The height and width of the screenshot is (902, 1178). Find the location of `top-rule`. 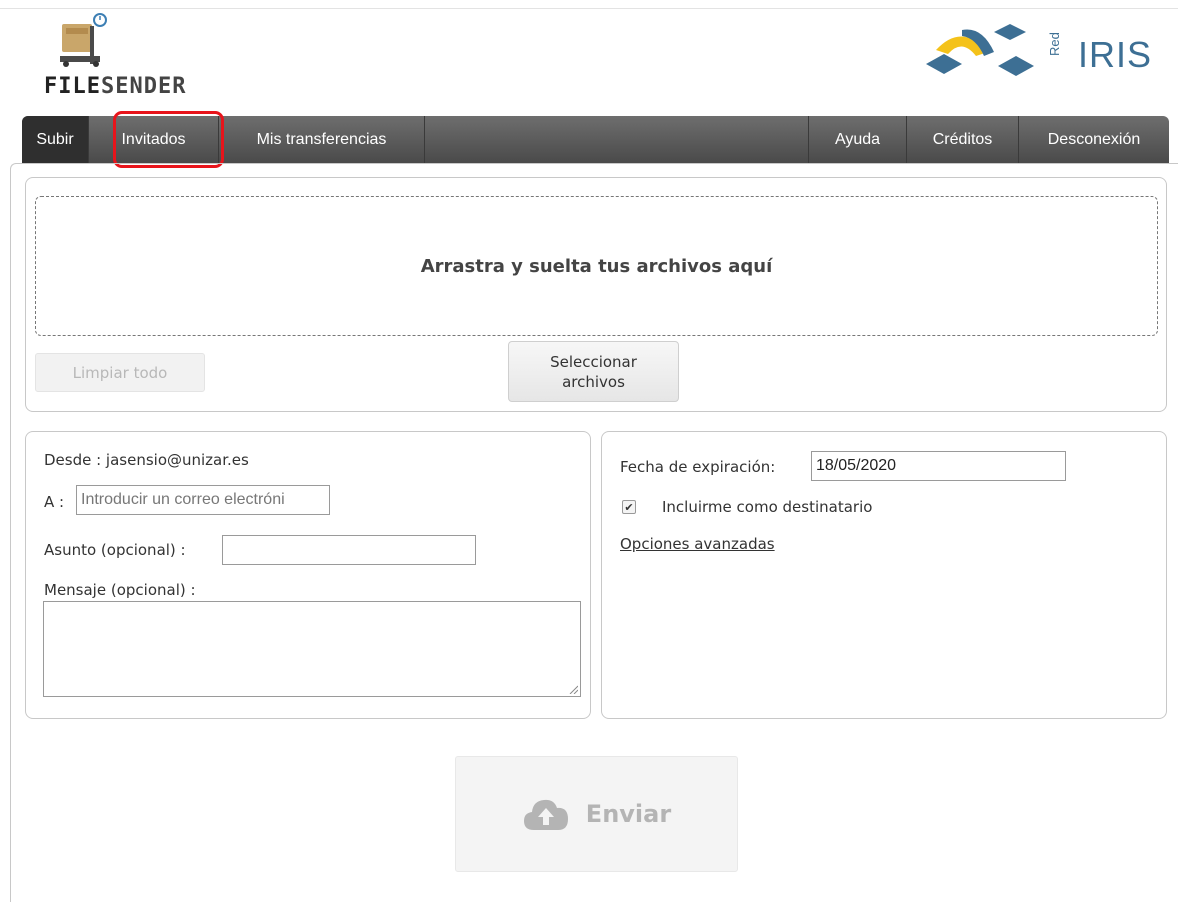

top-rule is located at coordinates (589, 8).